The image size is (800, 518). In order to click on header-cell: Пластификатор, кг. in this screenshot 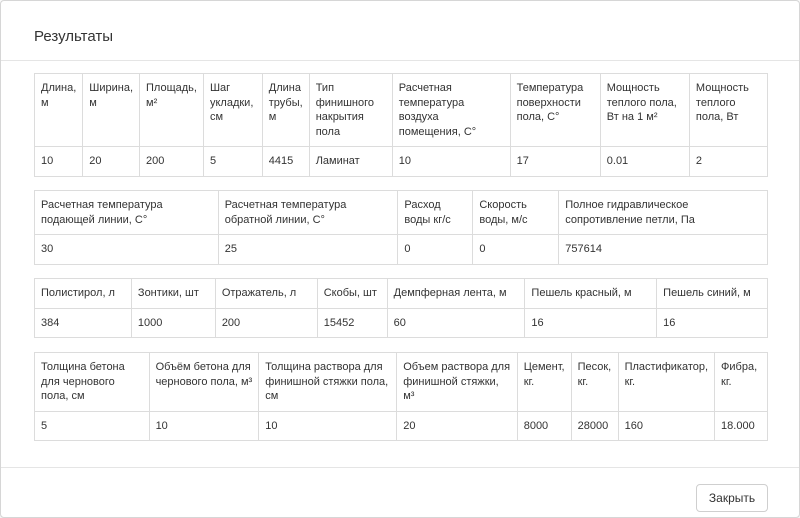, I will do `click(666, 382)`.